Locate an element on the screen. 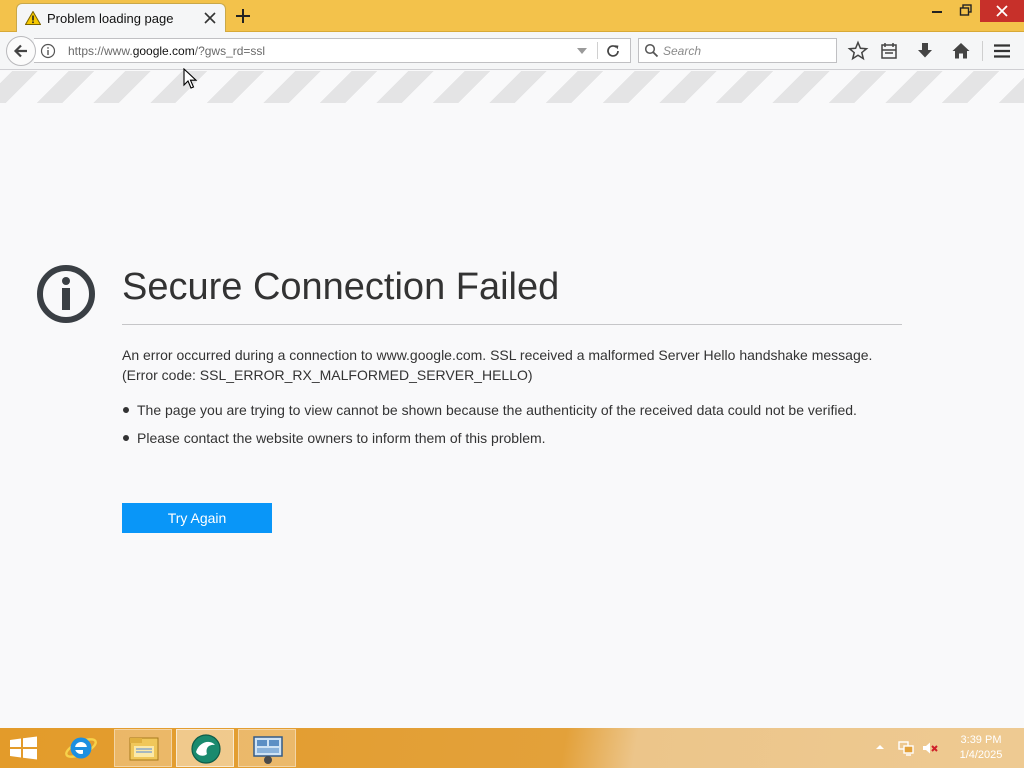  restore-icon is located at coordinates (965, 10).